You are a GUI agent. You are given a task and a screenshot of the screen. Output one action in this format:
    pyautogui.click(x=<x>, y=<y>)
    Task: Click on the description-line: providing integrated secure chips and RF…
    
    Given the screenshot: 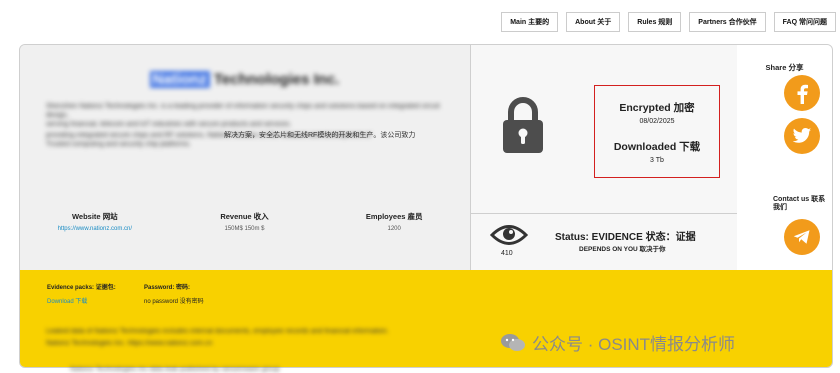 What is the action you would take?
    pyautogui.click(x=208, y=135)
    